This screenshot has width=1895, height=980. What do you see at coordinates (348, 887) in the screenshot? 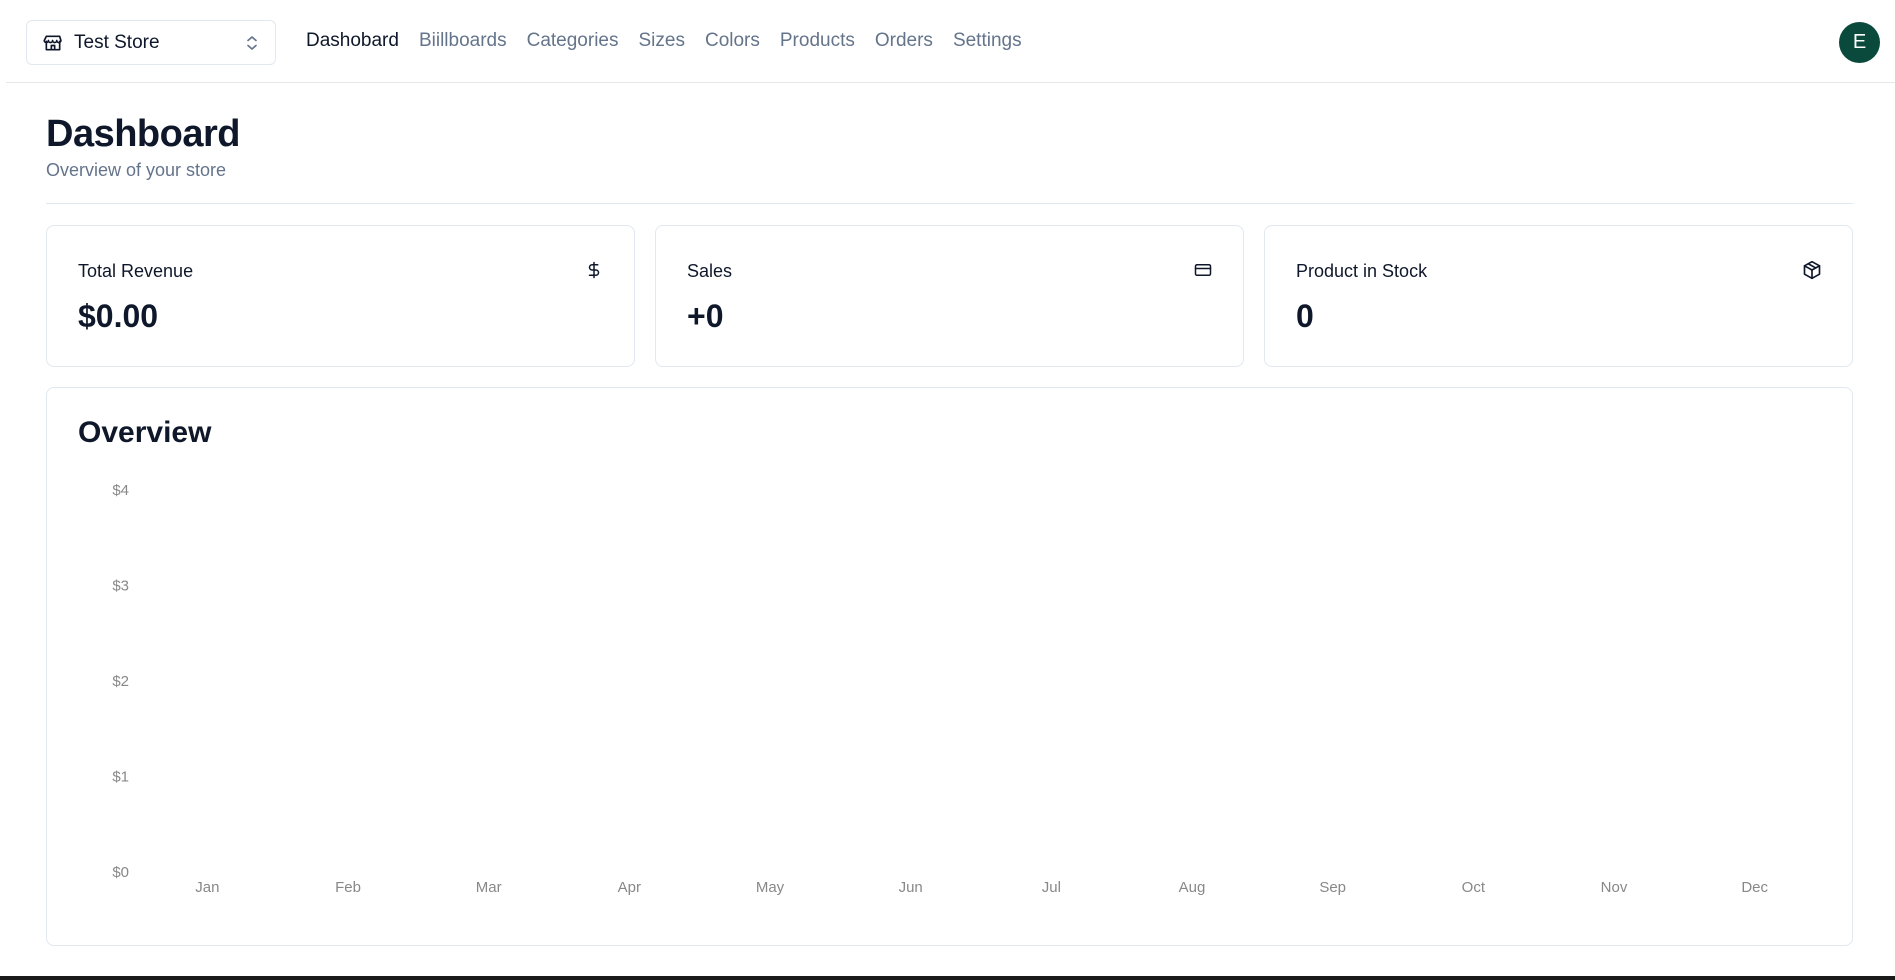
I see `x-tick-label: Feb` at bounding box center [348, 887].